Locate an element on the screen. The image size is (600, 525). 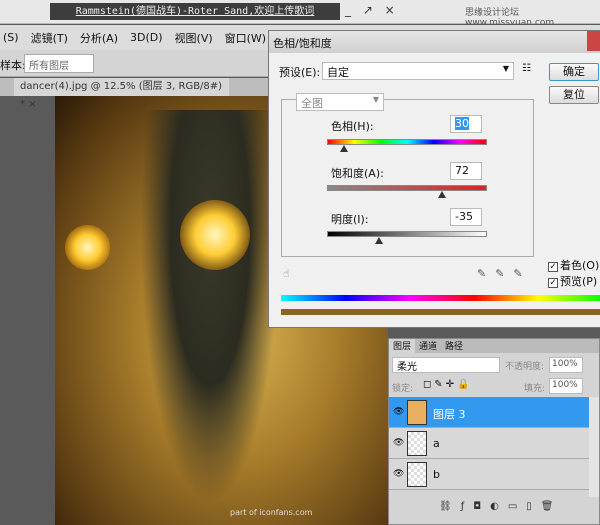
hue-value: 30 is located at coordinates (462, 123).